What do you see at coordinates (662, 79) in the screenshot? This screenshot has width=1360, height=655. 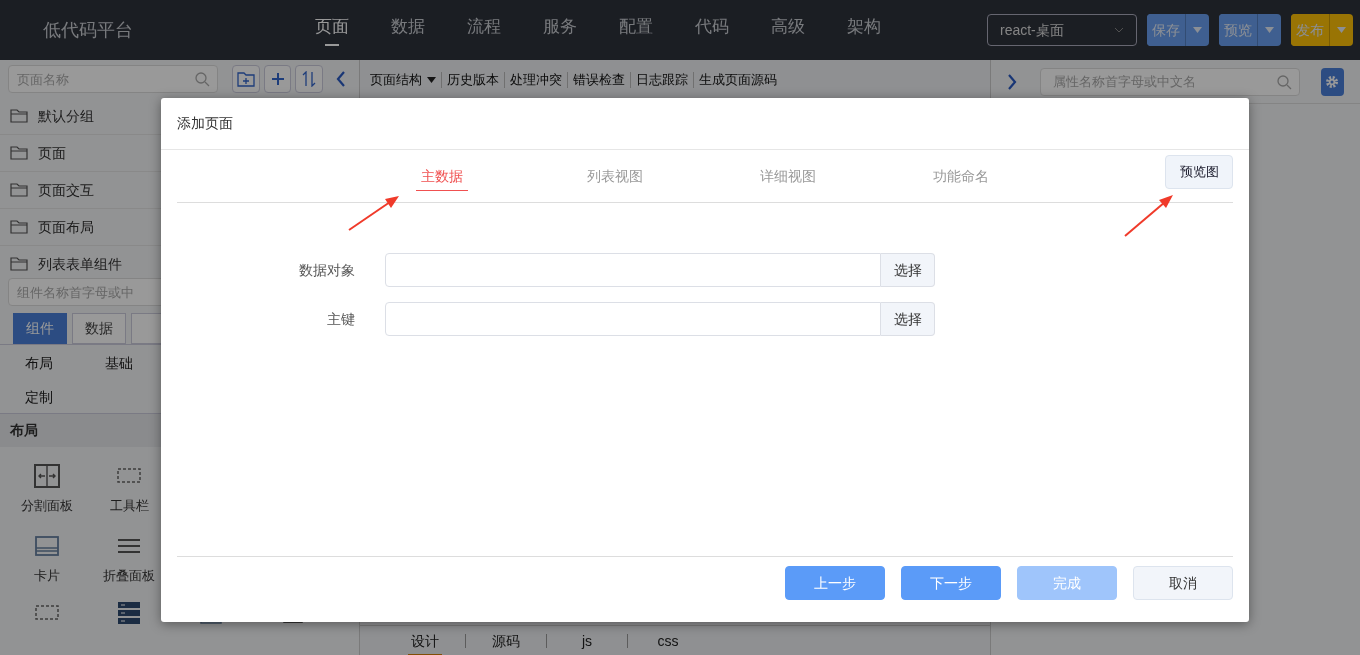 I see `toolbar-button: 日志跟踪` at bounding box center [662, 79].